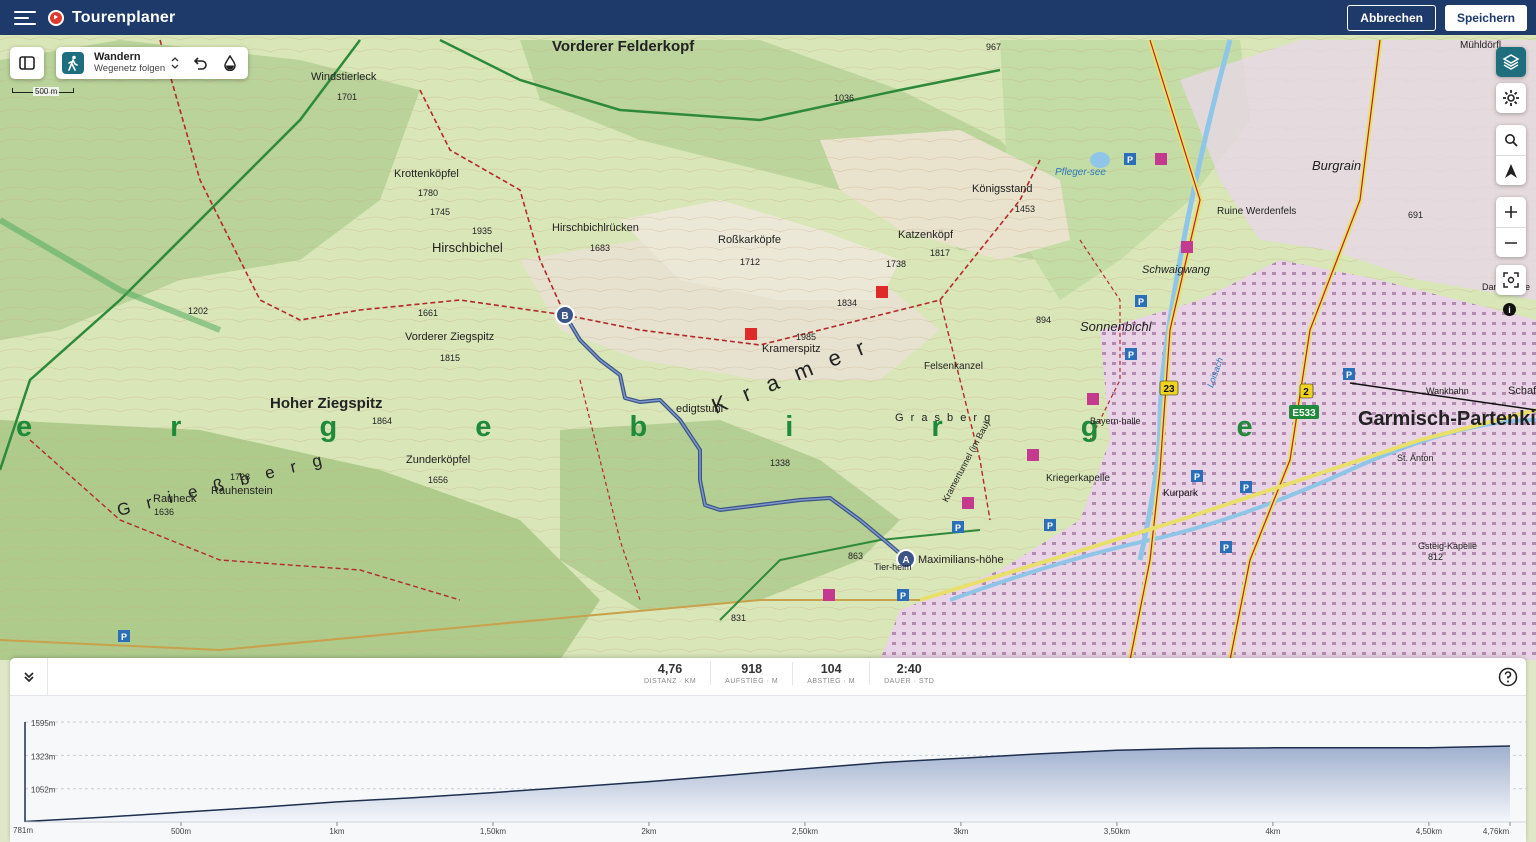 Image resolution: width=1536 pixels, height=842 pixels. What do you see at coordinates (1117, 831) in the screenshot?
I see `x-tick-label: 3,50km` at bounding box center [1117, 831].